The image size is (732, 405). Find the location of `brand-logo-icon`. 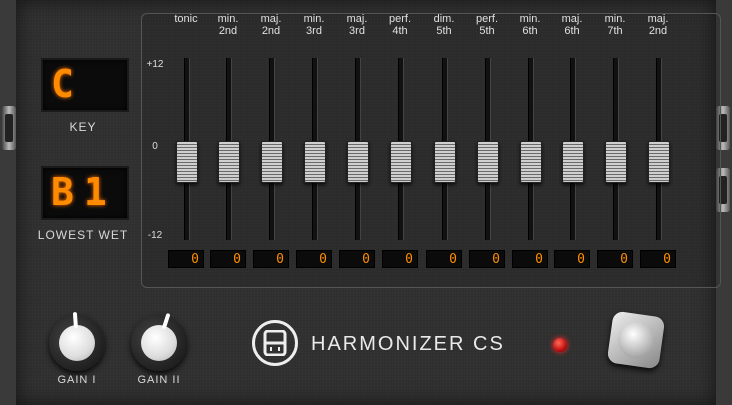

brand-logo-icon is located at coordinates (275, 343).